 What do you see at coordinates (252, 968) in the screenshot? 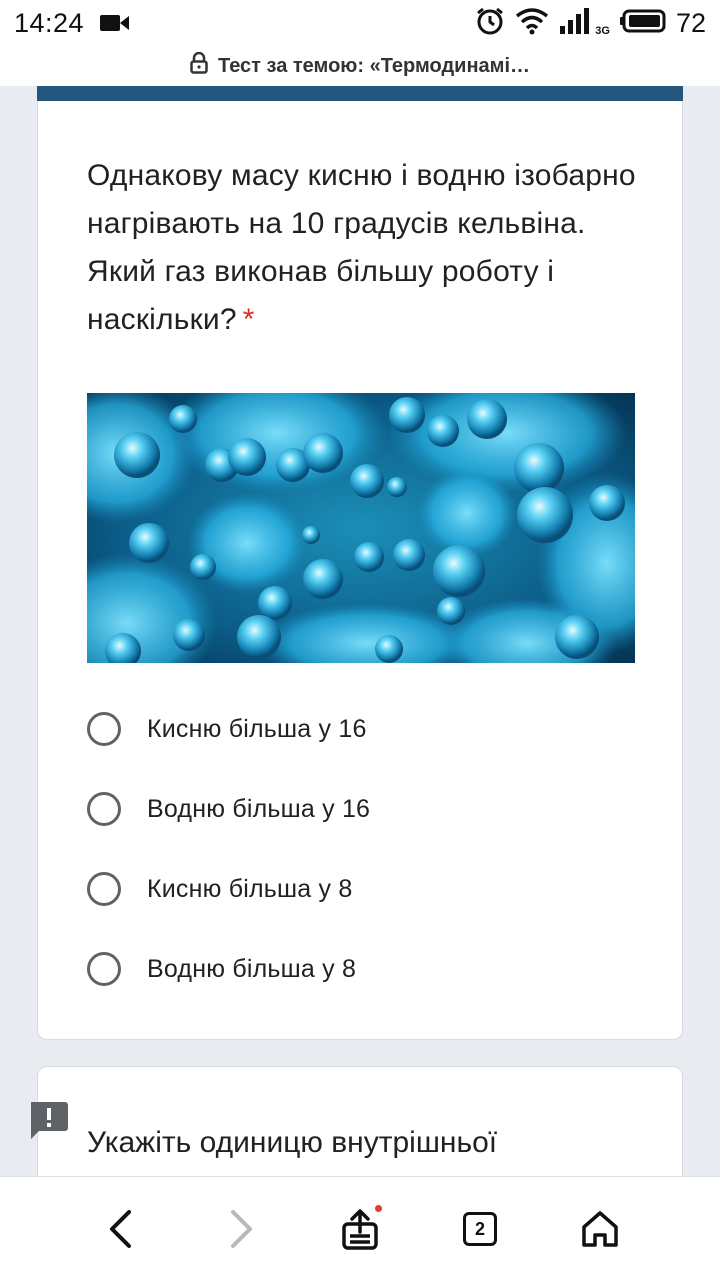
I see `option-label: Водню більша у 8` at bounding box center [252, 968].